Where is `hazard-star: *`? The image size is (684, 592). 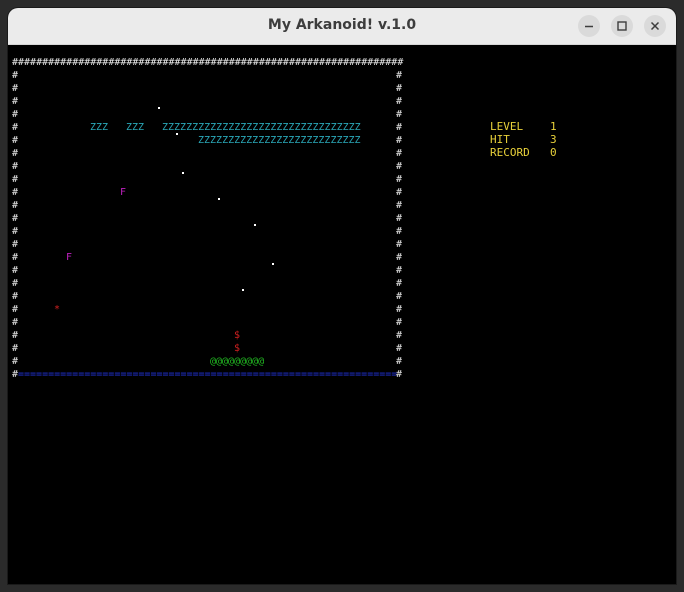
hazard-star: * is located at coordinates (57, 309).